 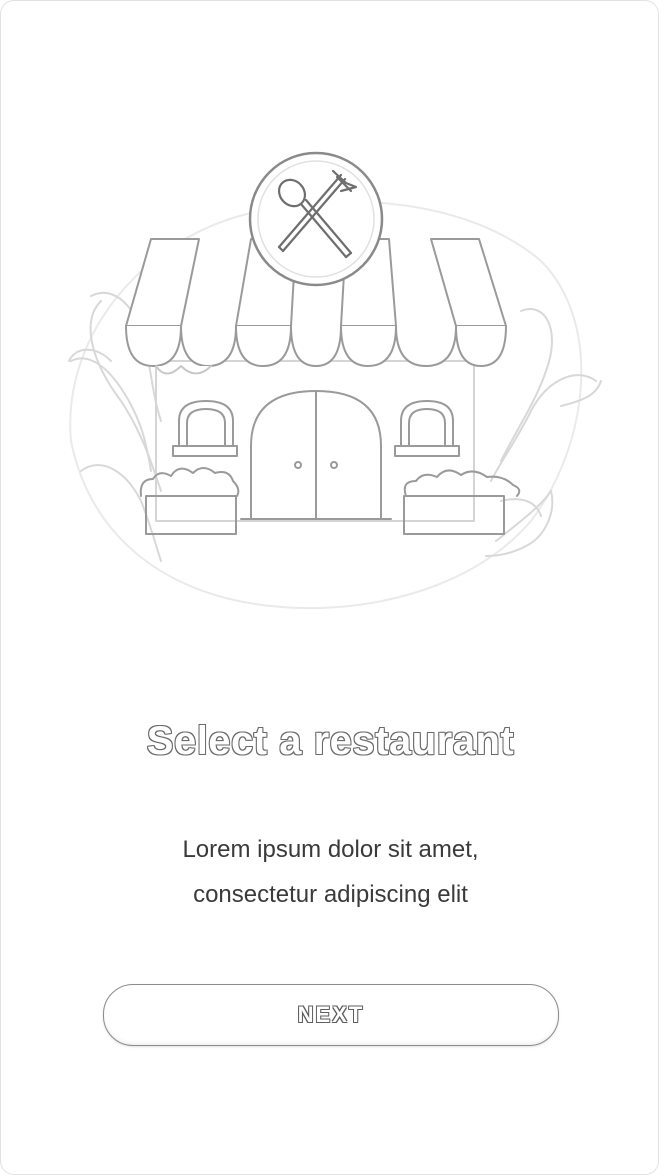 I want to click on left-window, so click(x=205, y=428).